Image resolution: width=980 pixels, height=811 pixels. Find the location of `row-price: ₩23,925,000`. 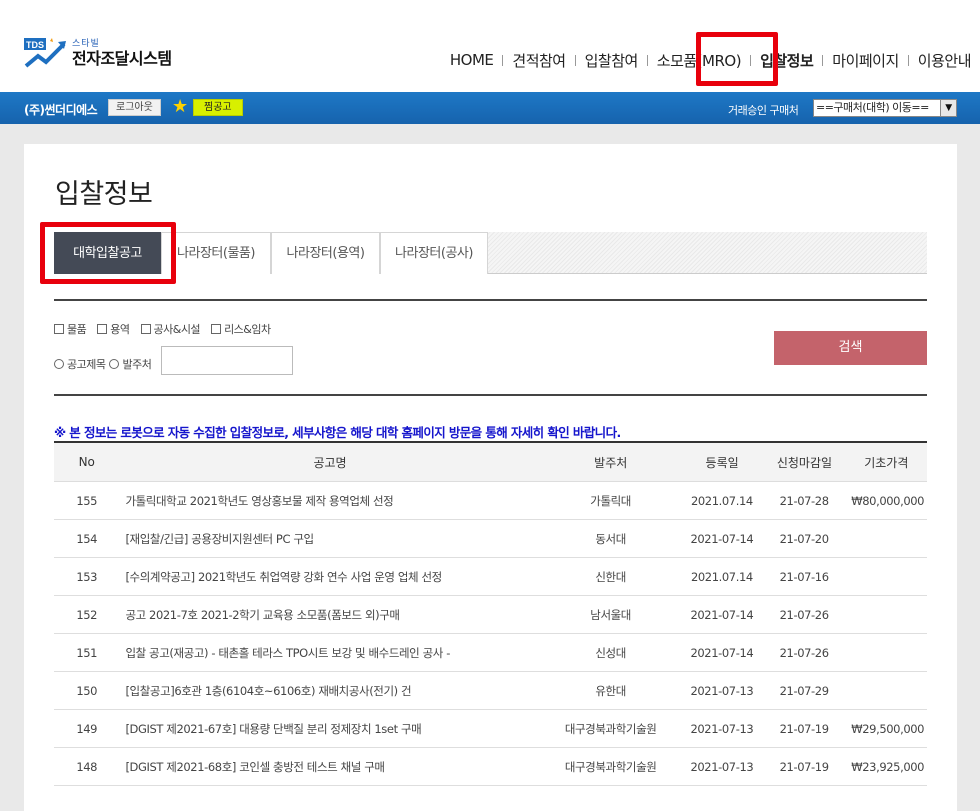

row-price: ₩23,925,000 is located at coordinates (888, 766).